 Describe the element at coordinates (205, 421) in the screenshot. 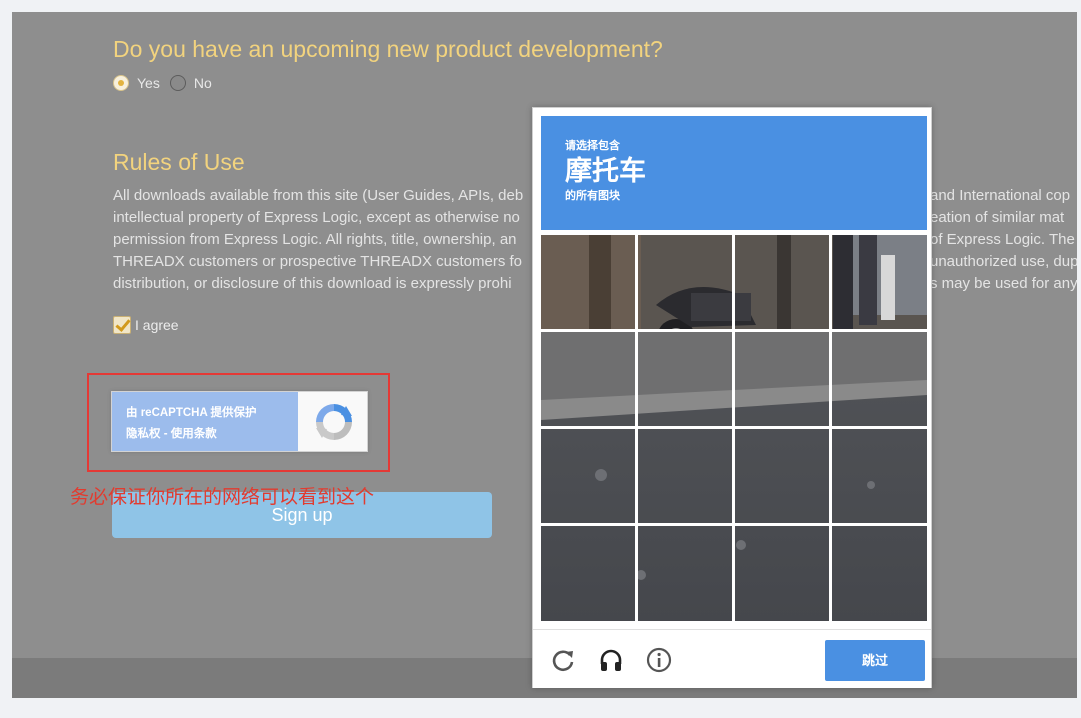

I see `recaptcha-text: 由 reCAPTCHA 提供保护 隐私权 - 使用条款` at that location.